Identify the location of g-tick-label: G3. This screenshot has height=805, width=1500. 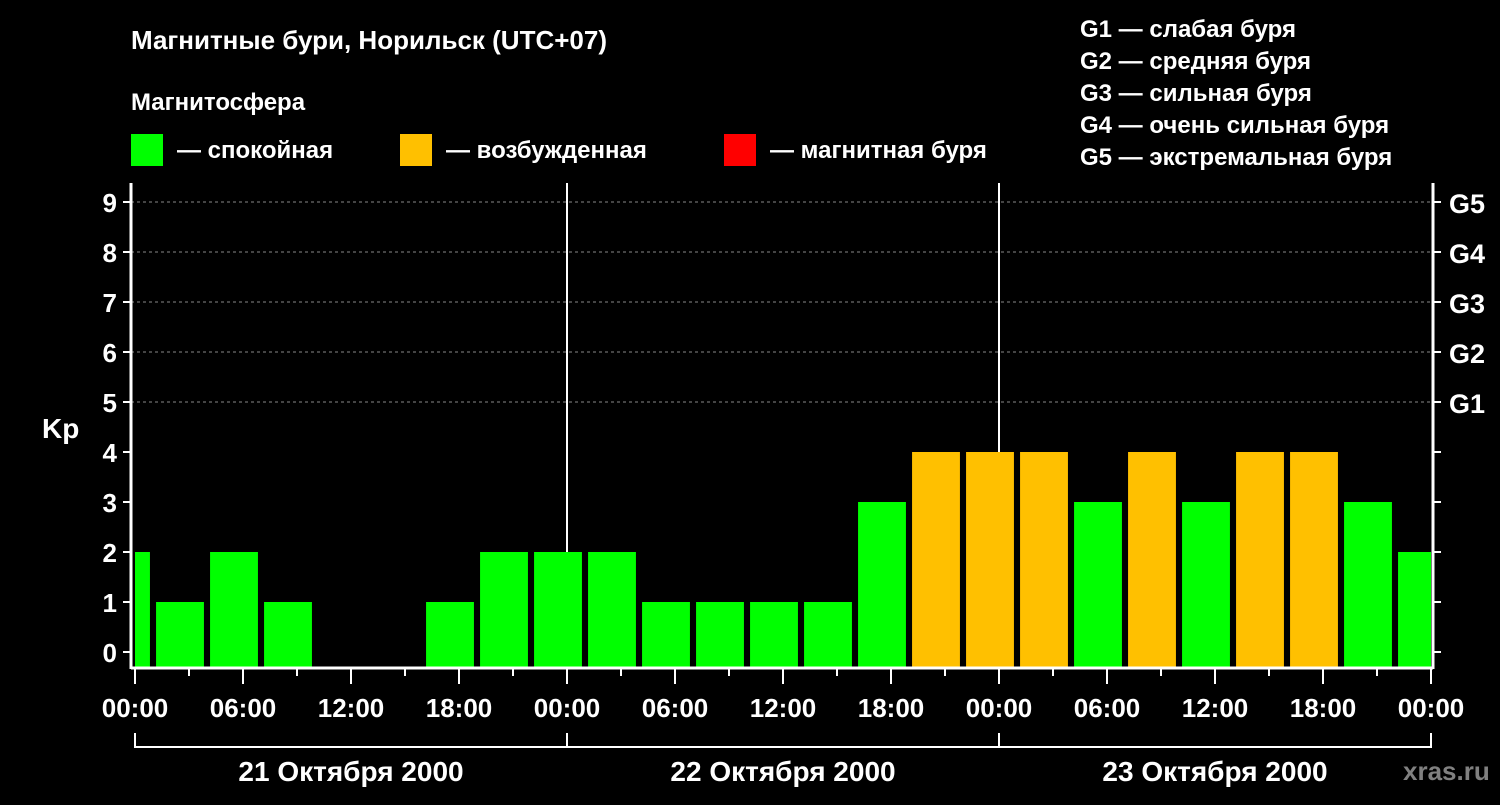
(1467, 304).